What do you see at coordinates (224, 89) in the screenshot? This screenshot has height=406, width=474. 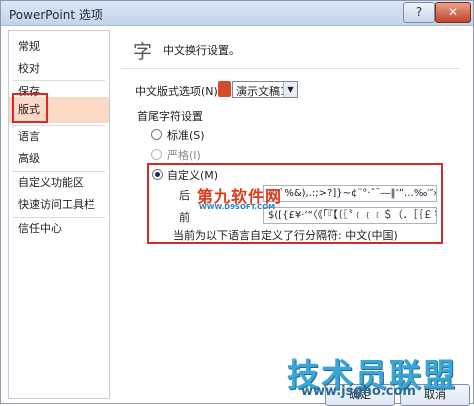 I see `presentation-document-icon` at bounding box center [224, 89].